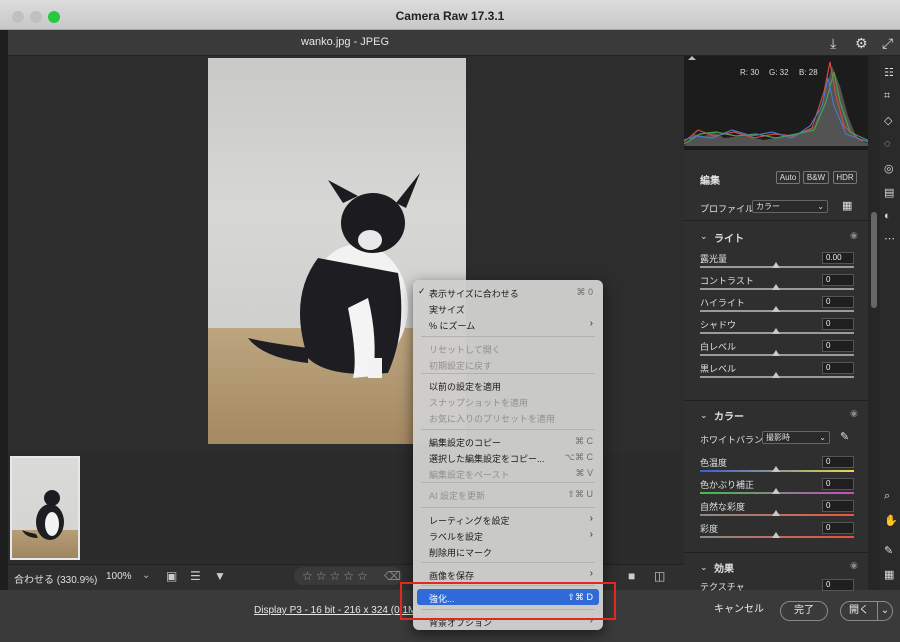 The image size is (900, 642). Describe the element at coordinates (727, 485) in the screenshot. I see `color-slider-label: 色かぶり補正` at that location.